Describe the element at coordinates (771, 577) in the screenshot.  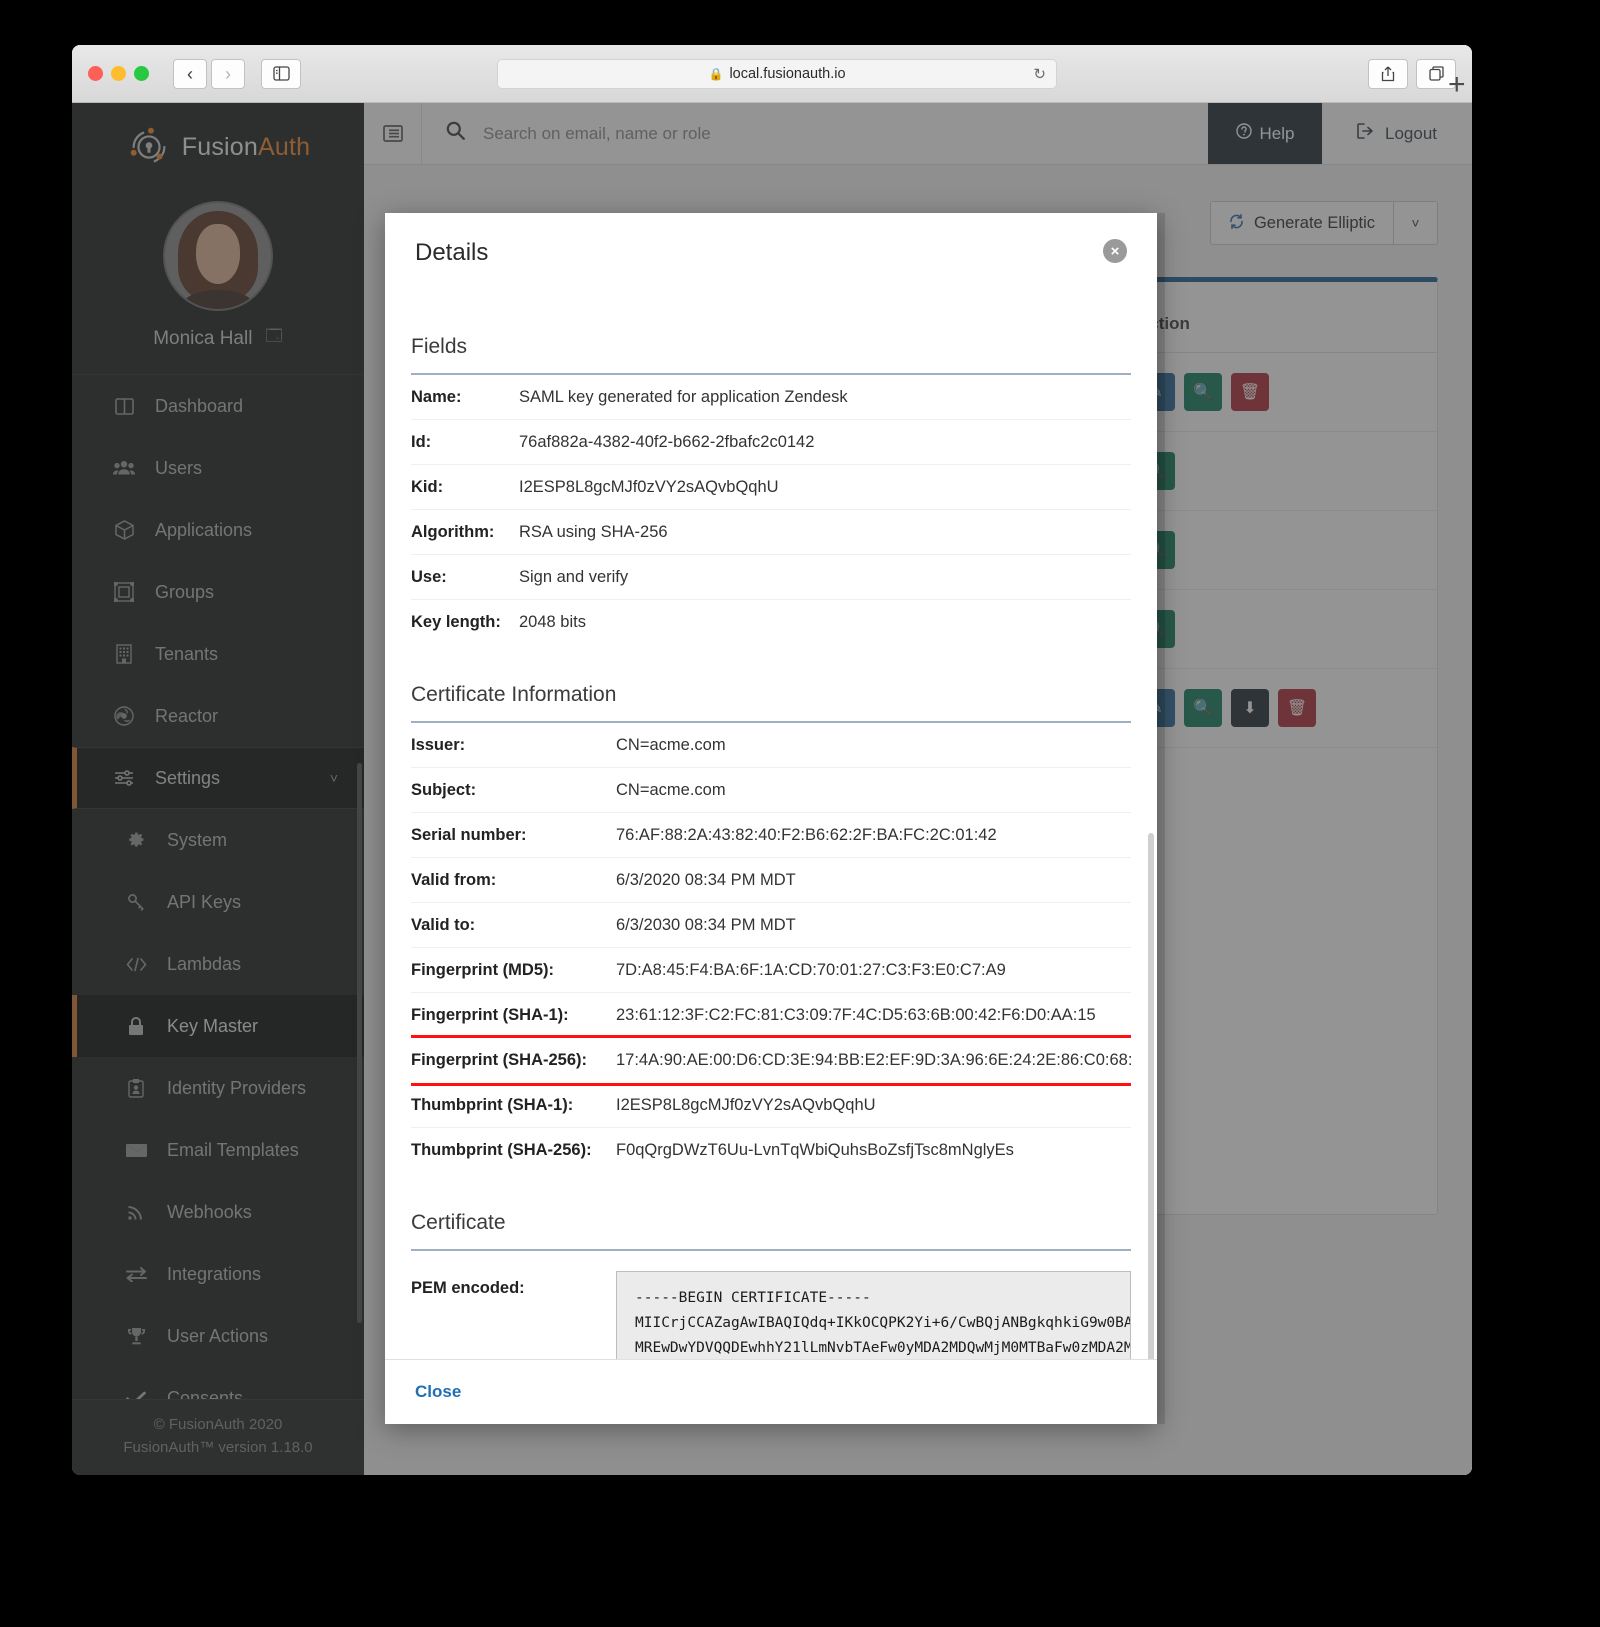
I see `field-row-use: Use: Sign and verify` at that location.